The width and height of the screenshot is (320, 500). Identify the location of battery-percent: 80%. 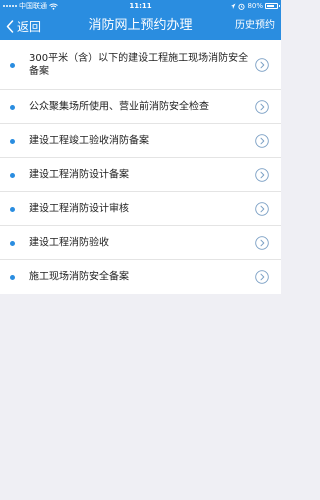
(255, 6).